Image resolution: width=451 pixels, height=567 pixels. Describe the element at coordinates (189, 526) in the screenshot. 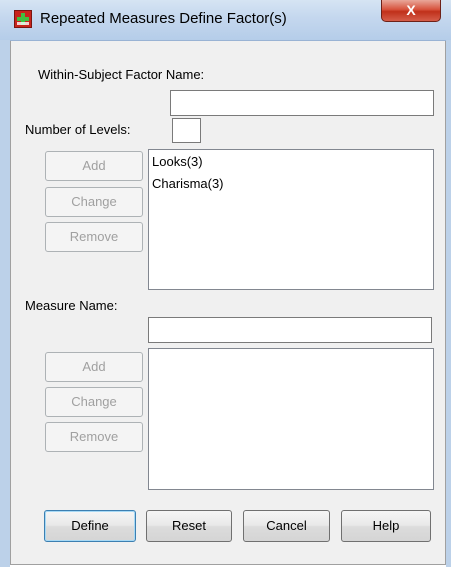

I see `reset-button: Reset` at that location.